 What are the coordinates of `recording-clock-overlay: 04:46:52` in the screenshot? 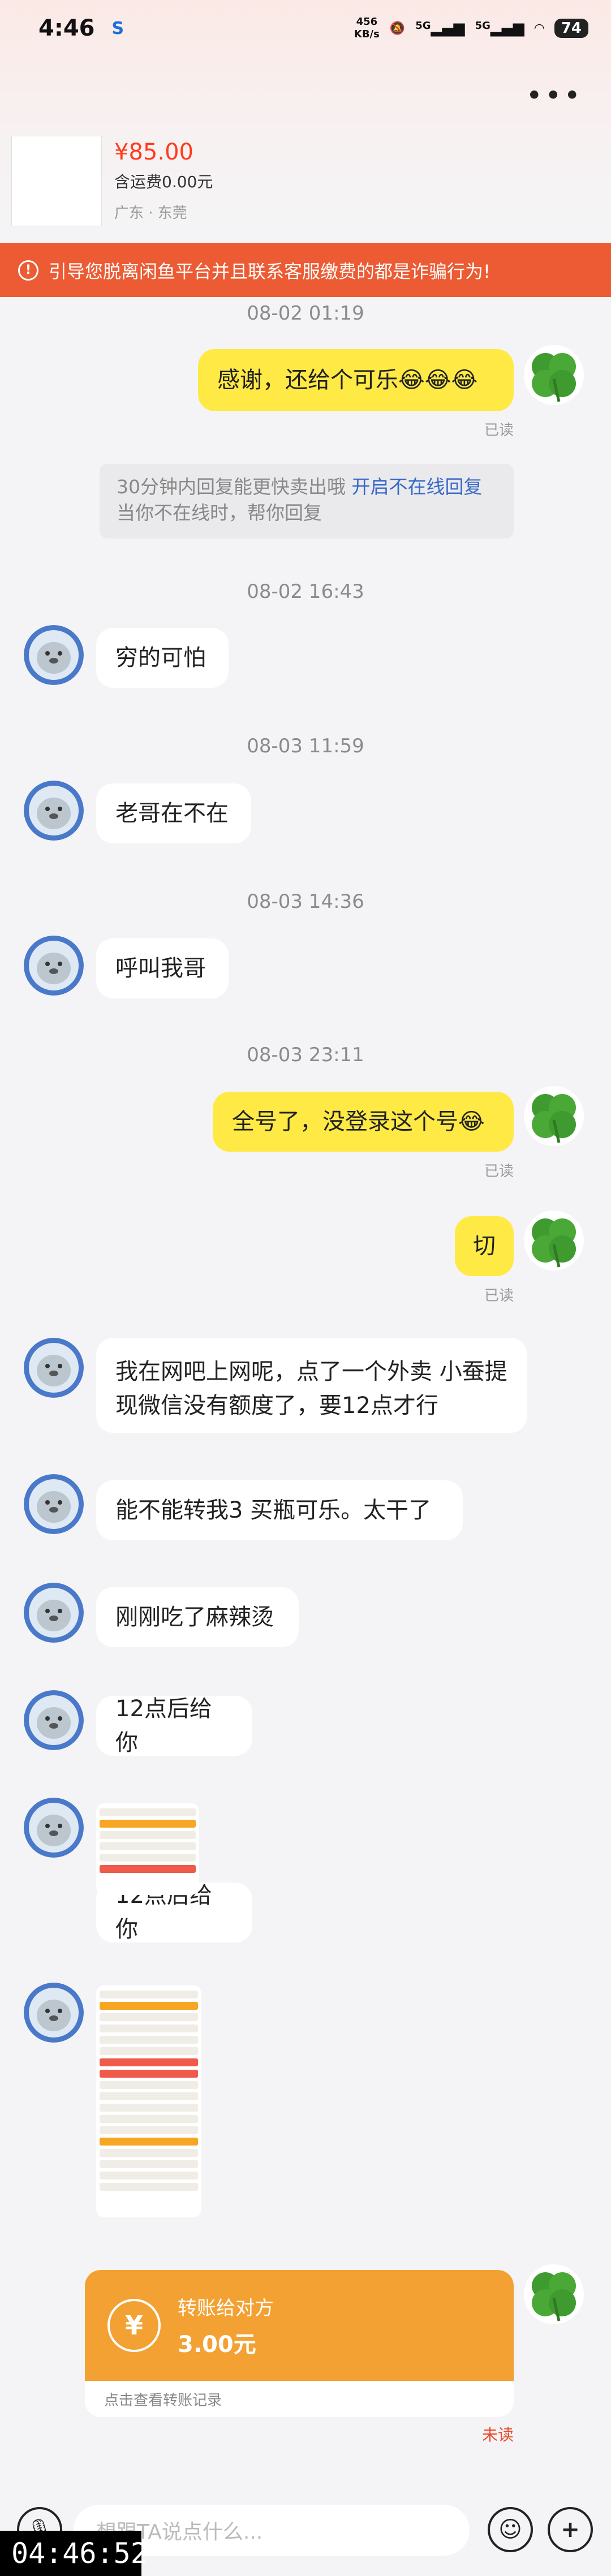 It's located at (74, 2553).